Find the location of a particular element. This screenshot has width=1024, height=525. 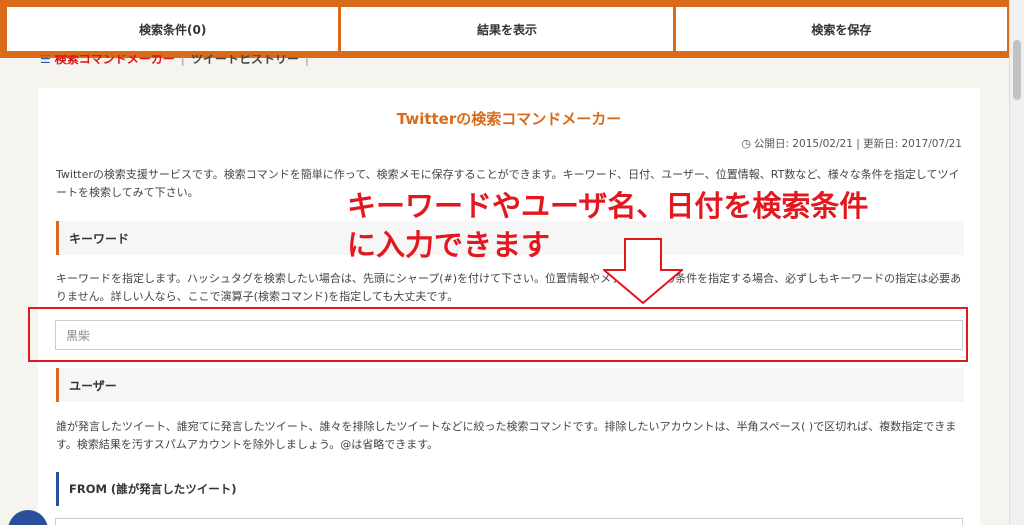

clock-icon: ◷ is located at coordinates (746, 143).